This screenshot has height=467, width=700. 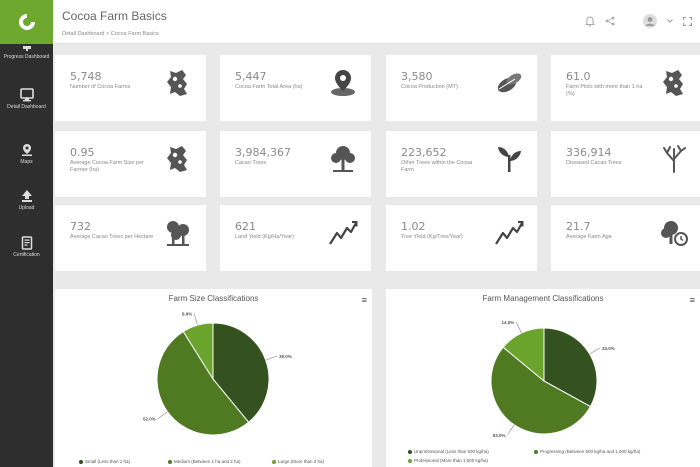 What do you see at coordinates (343, 159) in the screenshot?
I see `tree-icon` at bounding box center [343, 159].